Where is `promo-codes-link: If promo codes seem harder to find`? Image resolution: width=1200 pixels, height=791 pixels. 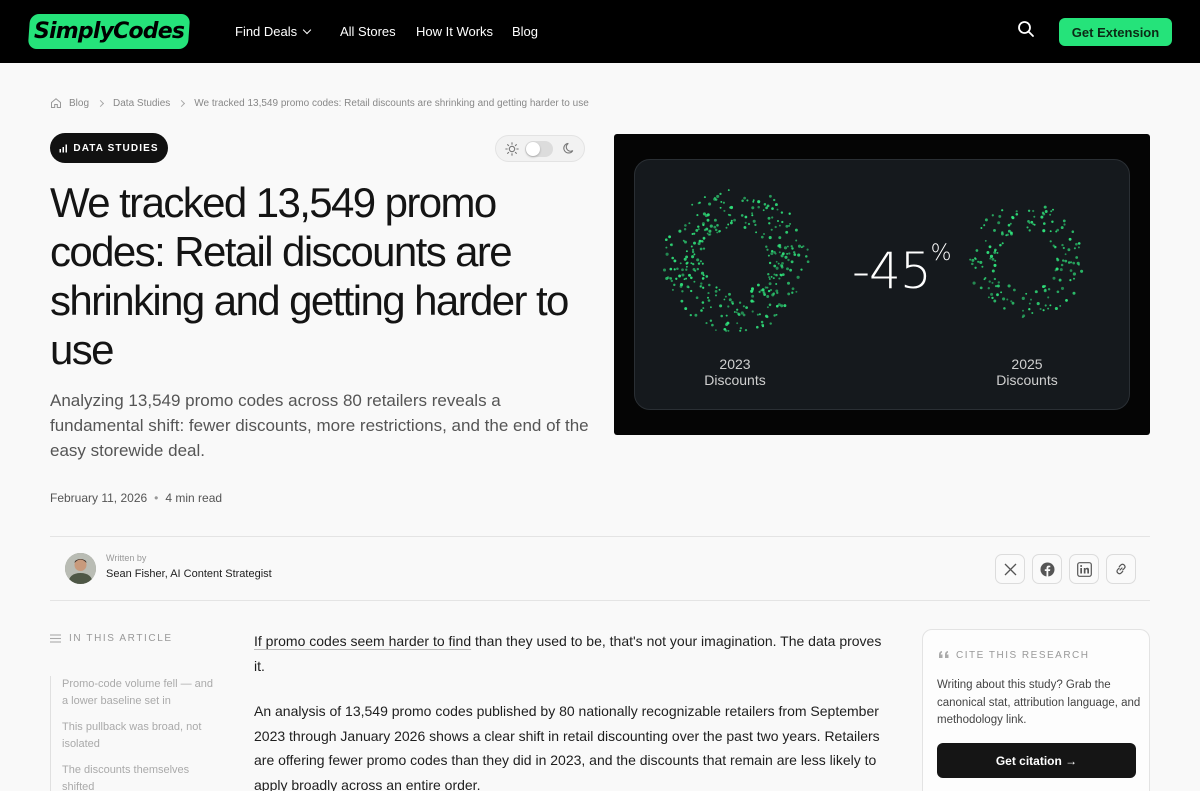 promo-codes-link: If promo codes seem harder to find is located at coordinates (362, 641).